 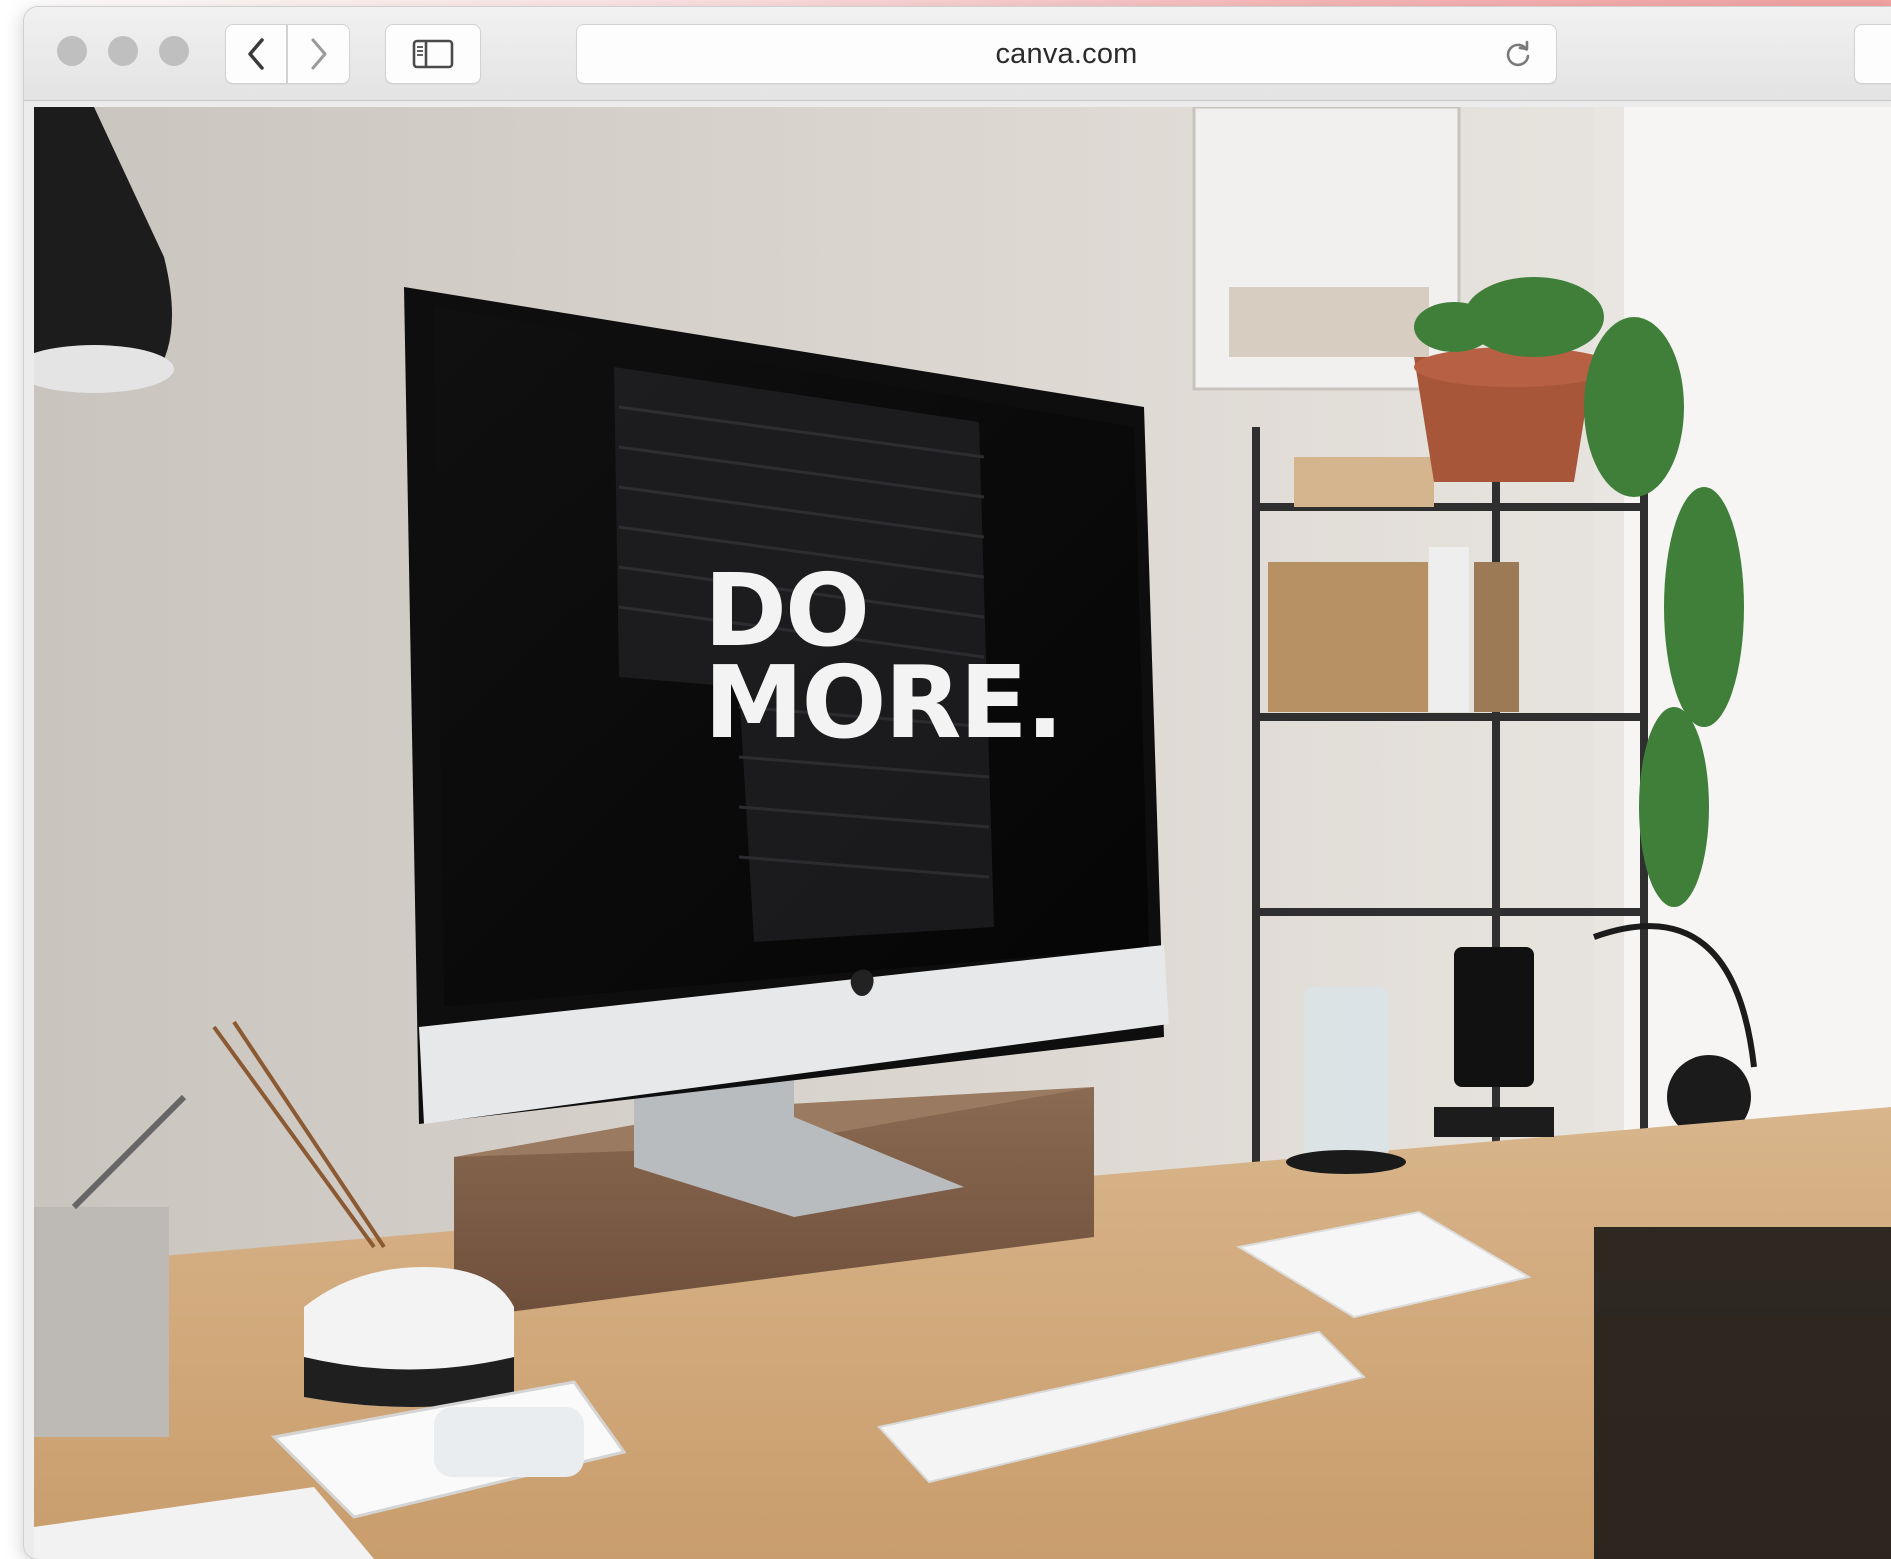 I want to click on share-button, so click(x=1872, y=54).